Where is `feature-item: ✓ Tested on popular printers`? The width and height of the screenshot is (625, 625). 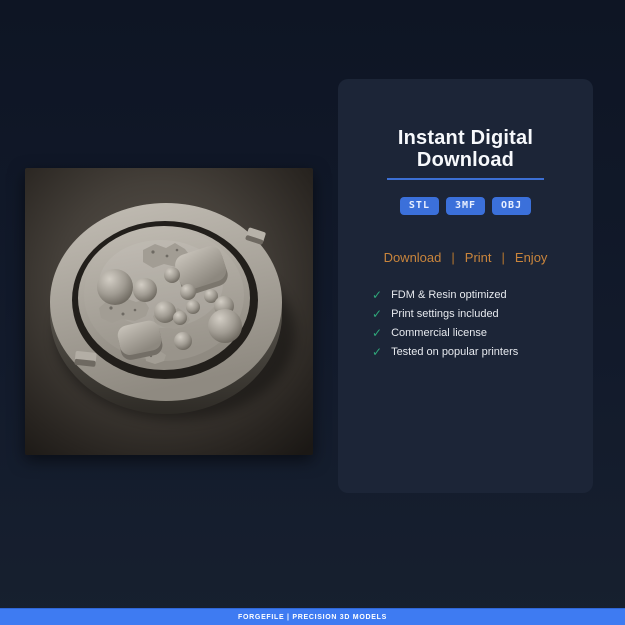 feature-item: ✓ Tested on popular printers is located at coordinates (482, 352).